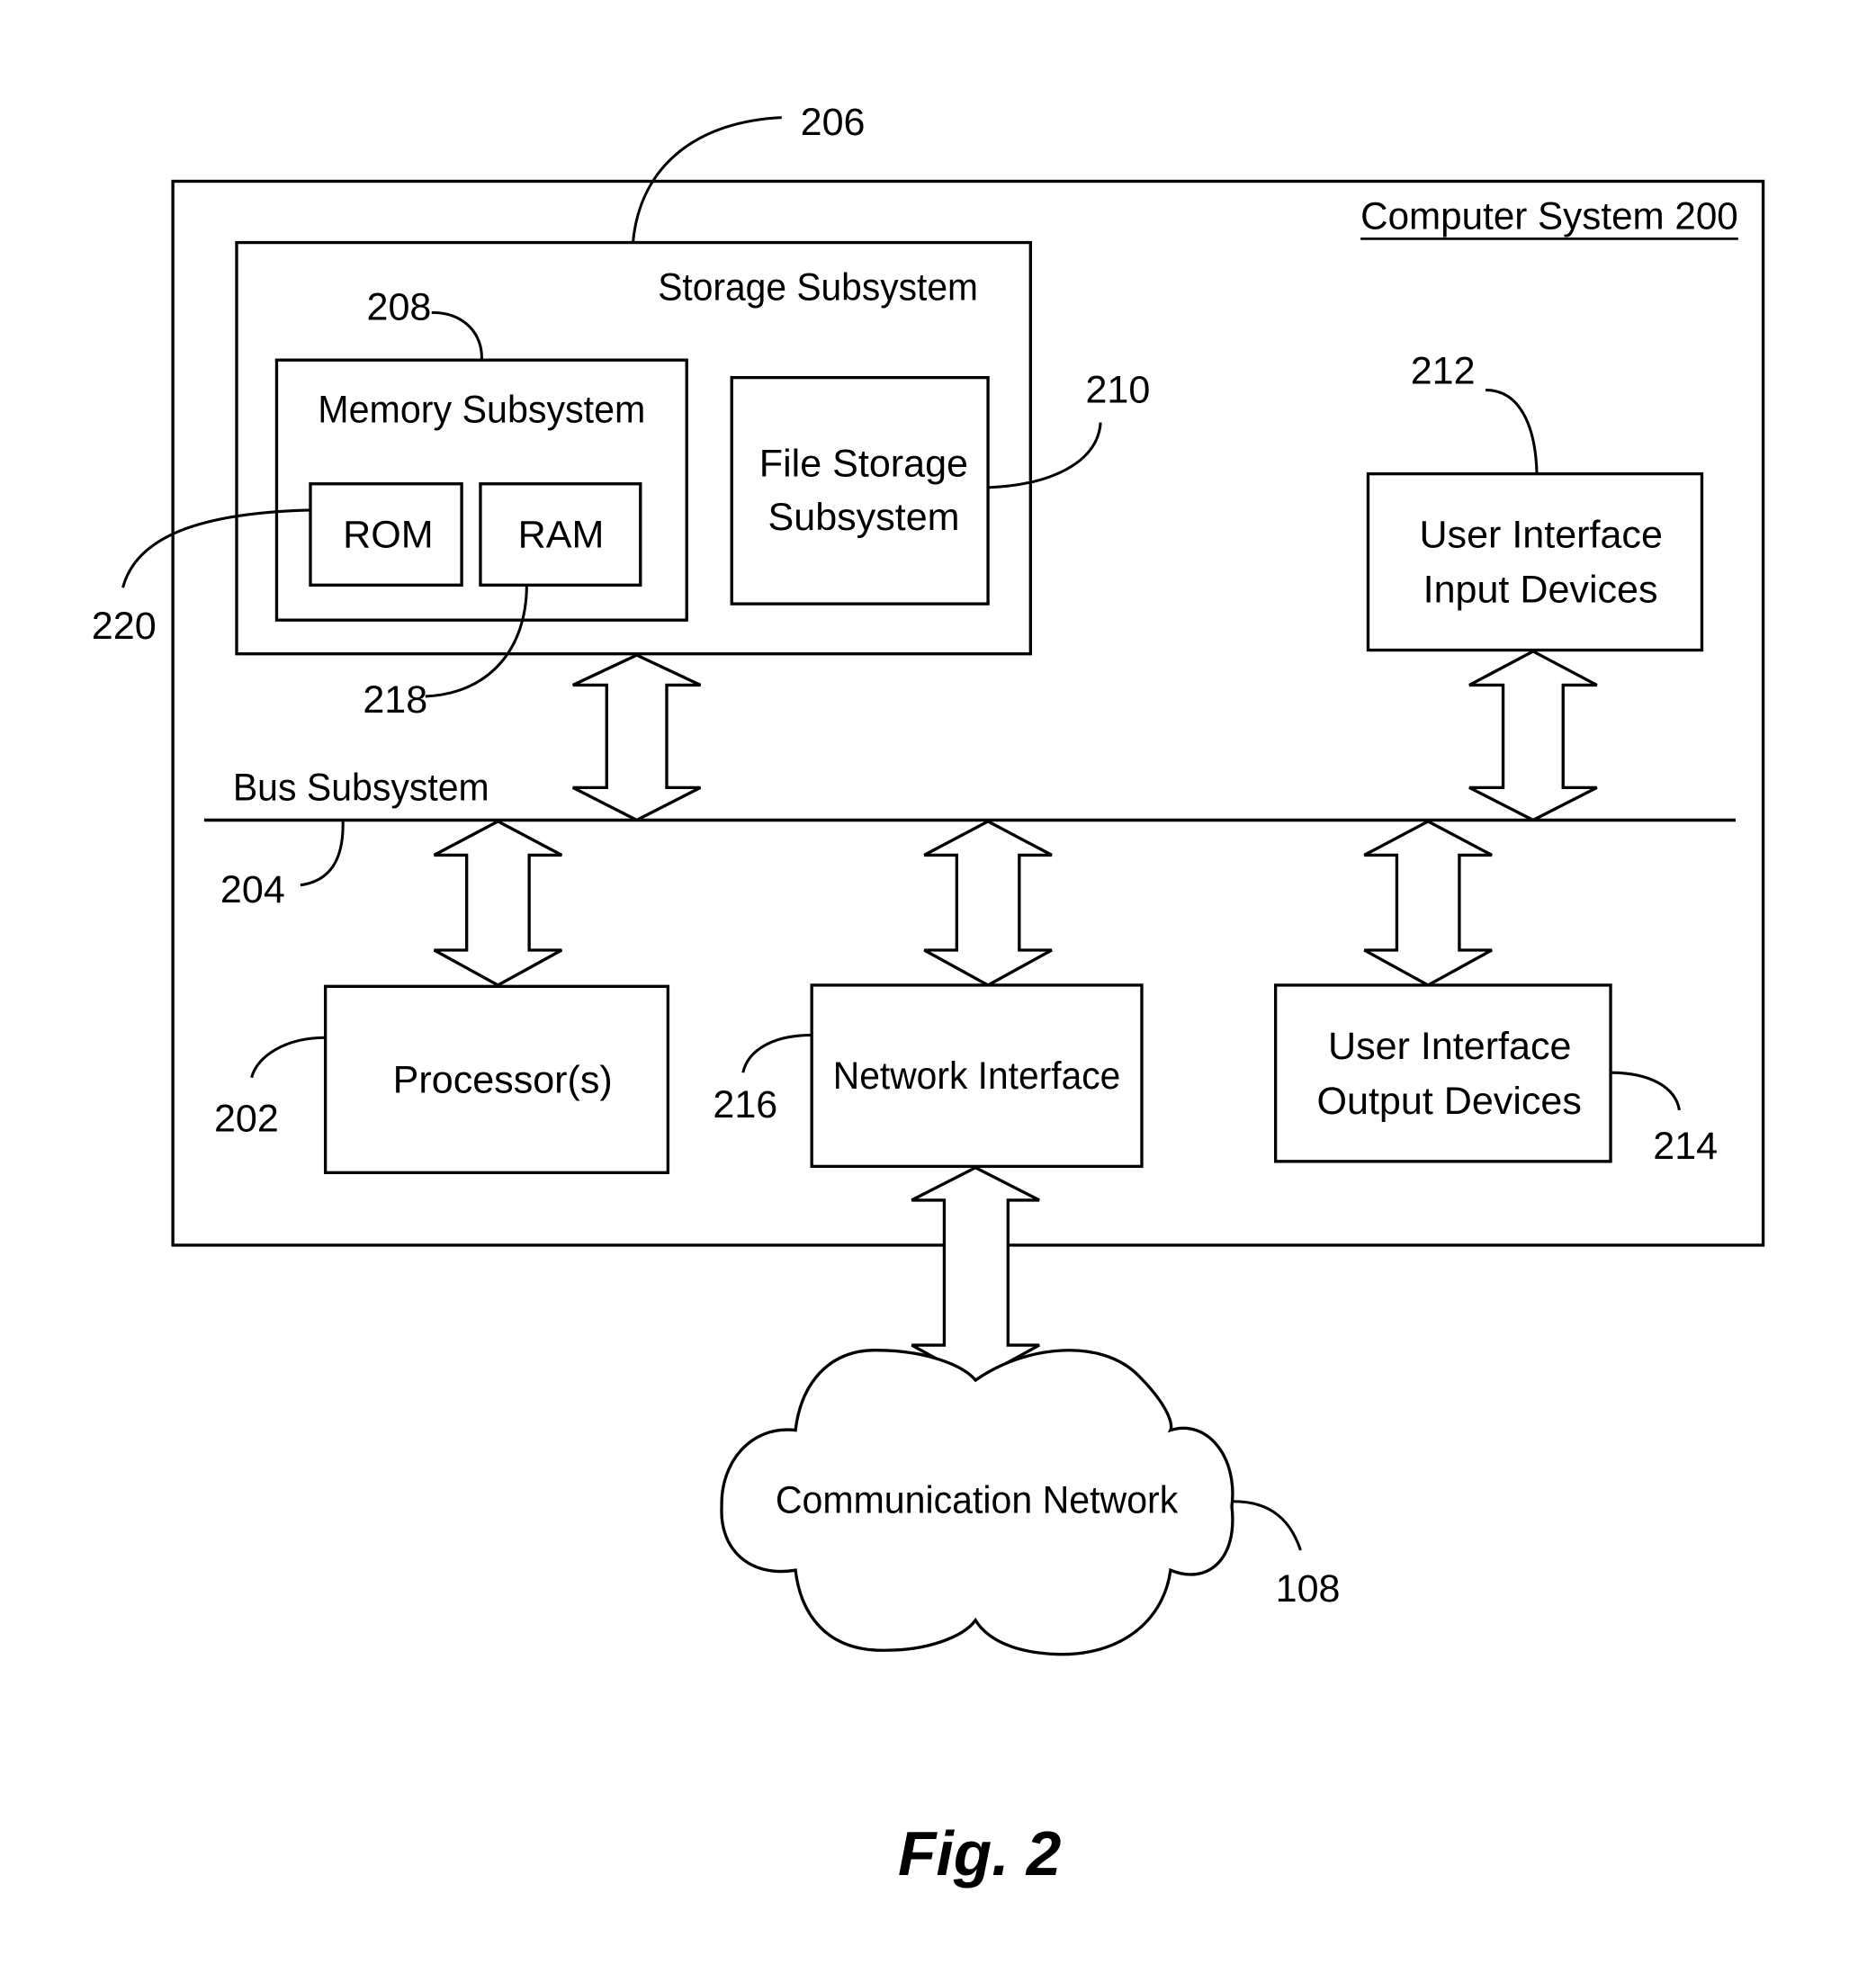  What do you see at coordinates (860, 491) in the screenshot?
I see `file-storage-box` at bounding box center [860, 491].